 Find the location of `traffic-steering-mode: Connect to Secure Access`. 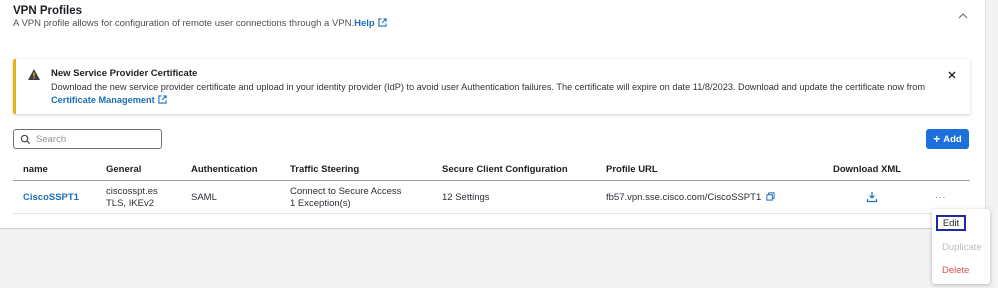

traffic-steering-mode: Connect to Secure Access is located at coordinates (346, 191).